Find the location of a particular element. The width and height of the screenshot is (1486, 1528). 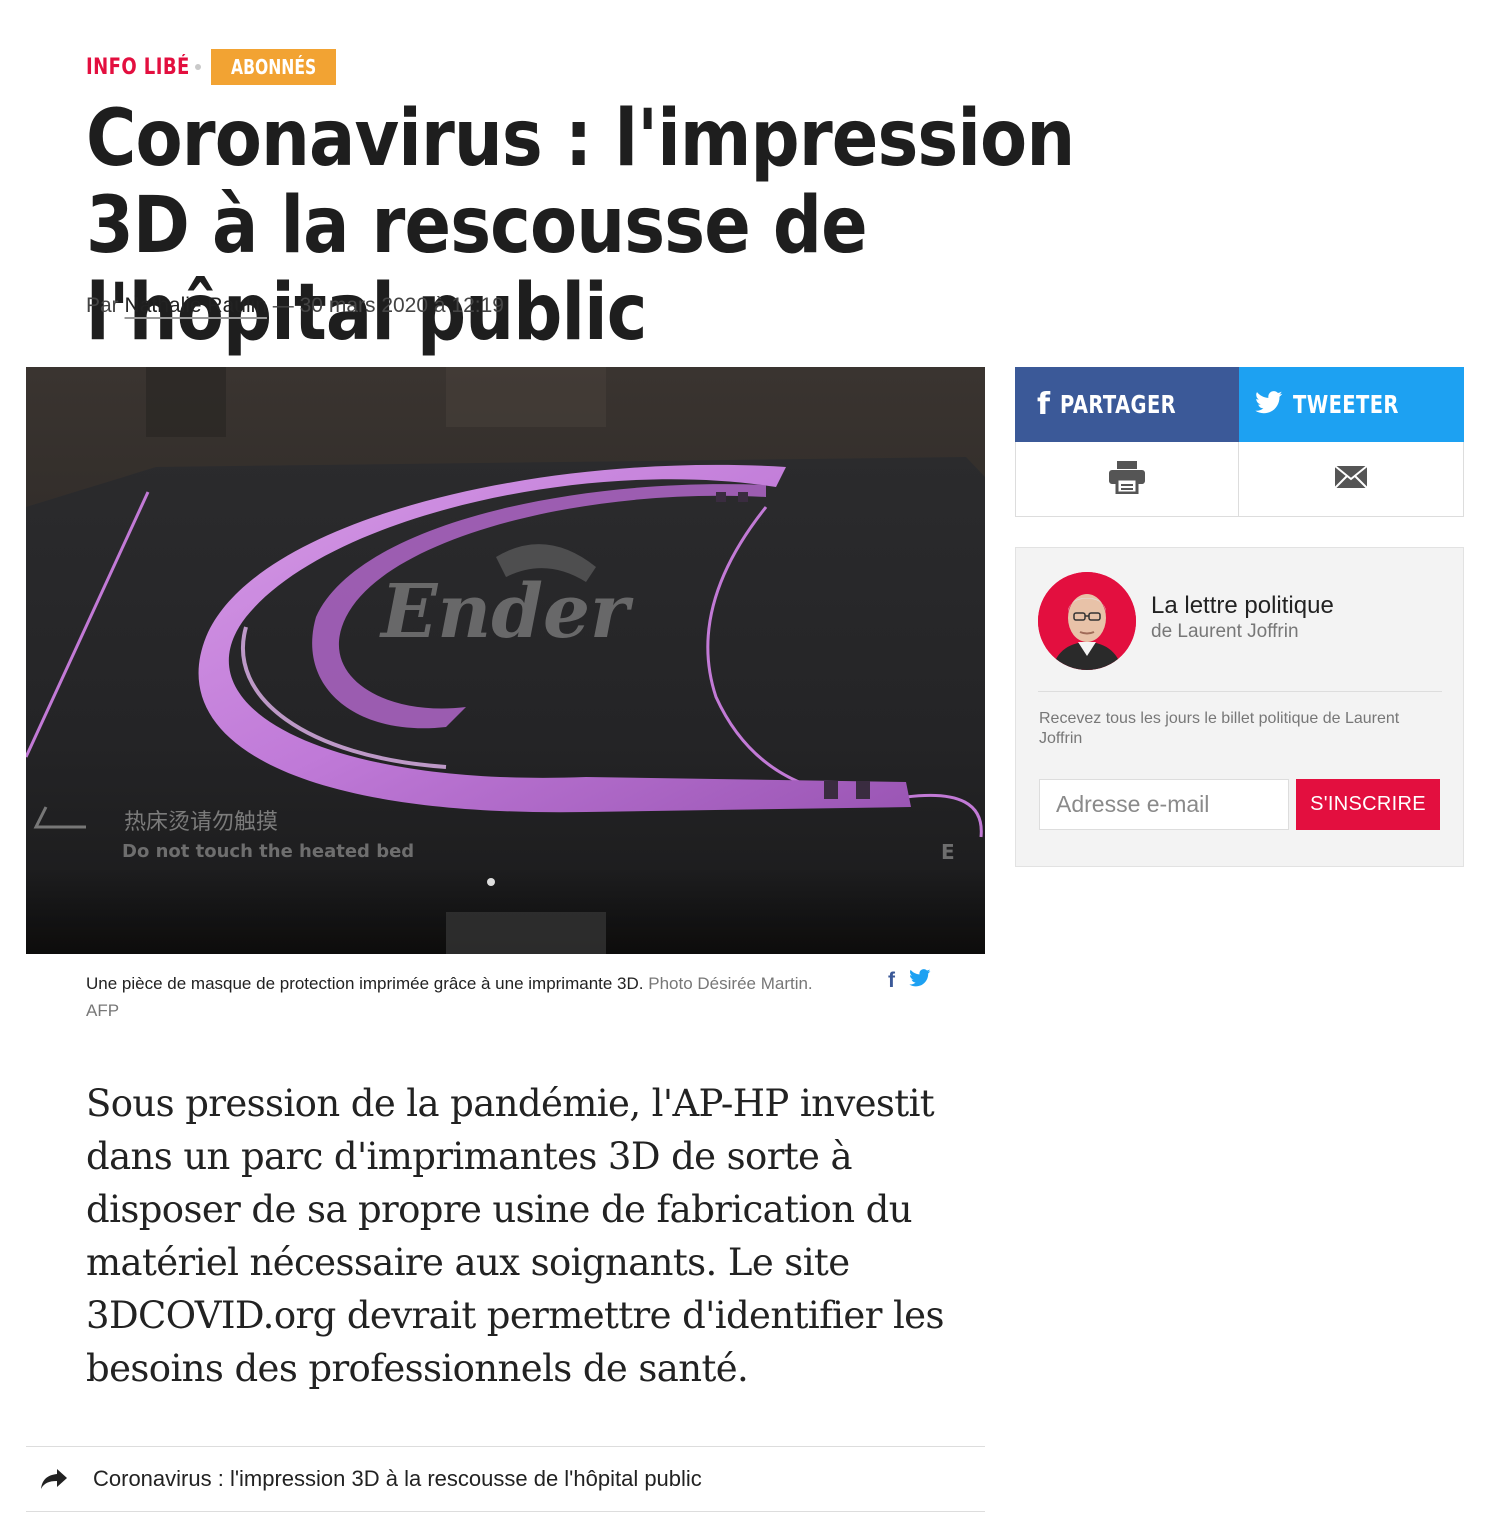

subscribe-button: S'INSCRIRE is located at coordinates (1368, 804).